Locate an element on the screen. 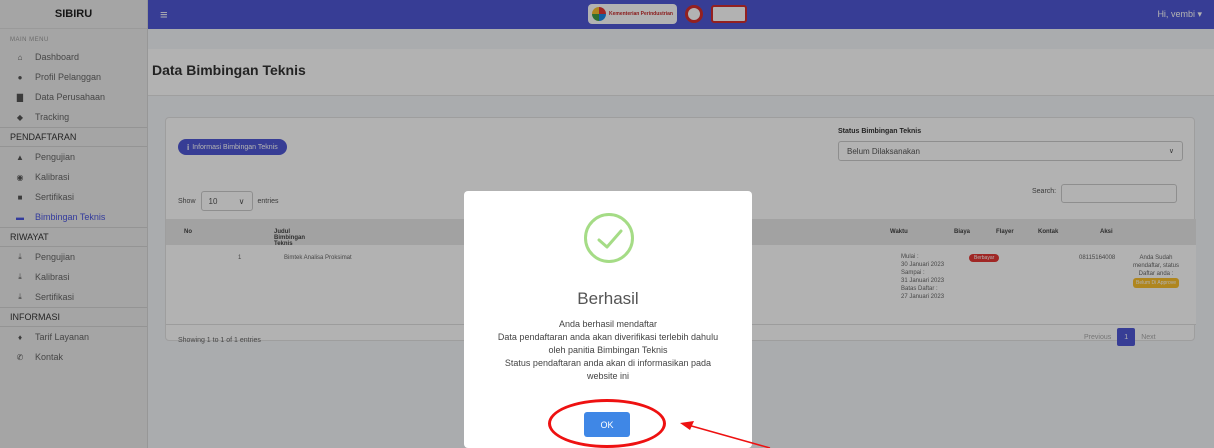 This screenshot has width=1214, height=448. annotation-arrow is located at coordinates (725, 434).